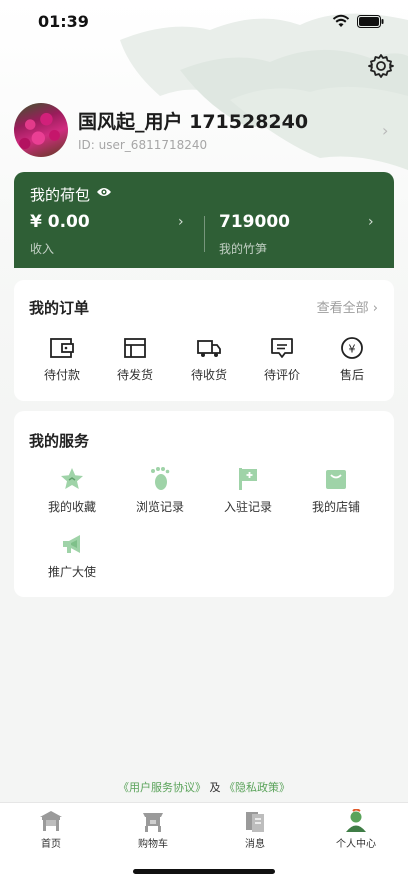  I want to click on service-label: 我的收藏, so click(71, 507).